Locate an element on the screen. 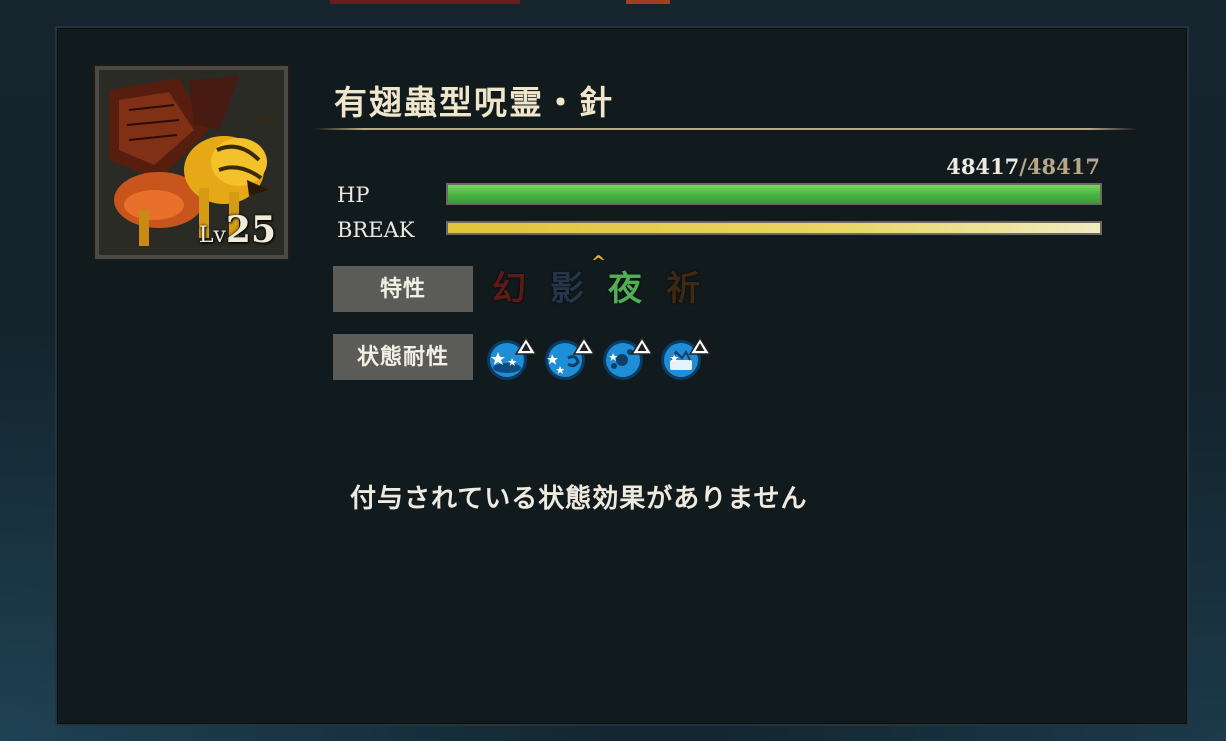  level-prefix: Lv is located at coordinates (212, 235).